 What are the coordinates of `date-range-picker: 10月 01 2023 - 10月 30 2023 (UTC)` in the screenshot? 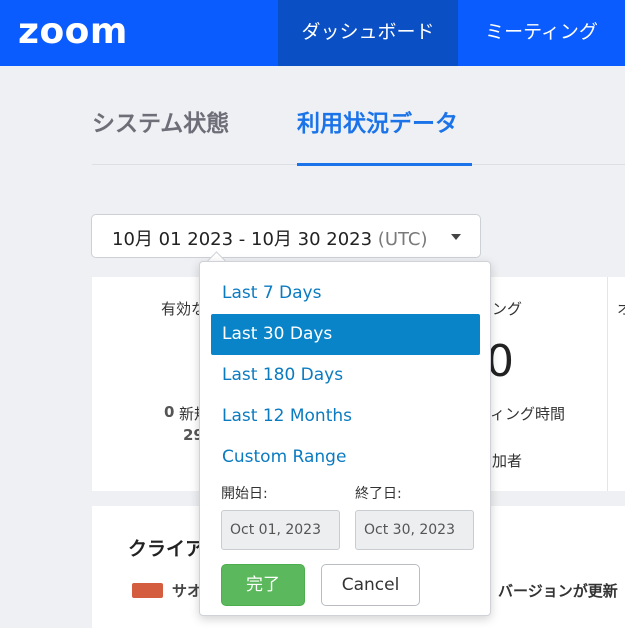 It's located at (286, 236).